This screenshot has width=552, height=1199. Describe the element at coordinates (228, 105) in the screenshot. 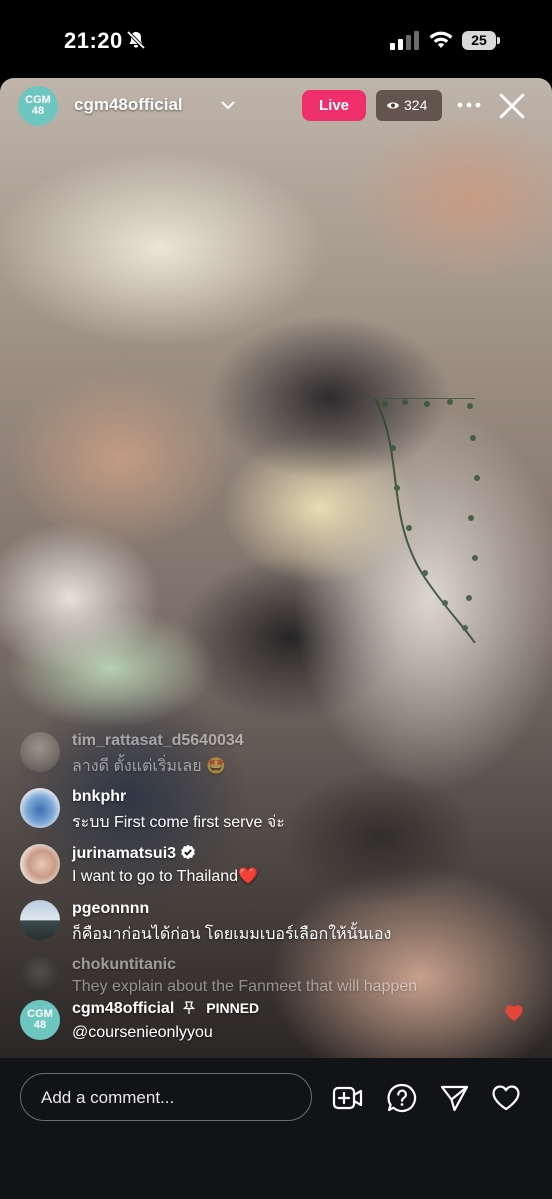

I see `chevron-down-icon` at that location.